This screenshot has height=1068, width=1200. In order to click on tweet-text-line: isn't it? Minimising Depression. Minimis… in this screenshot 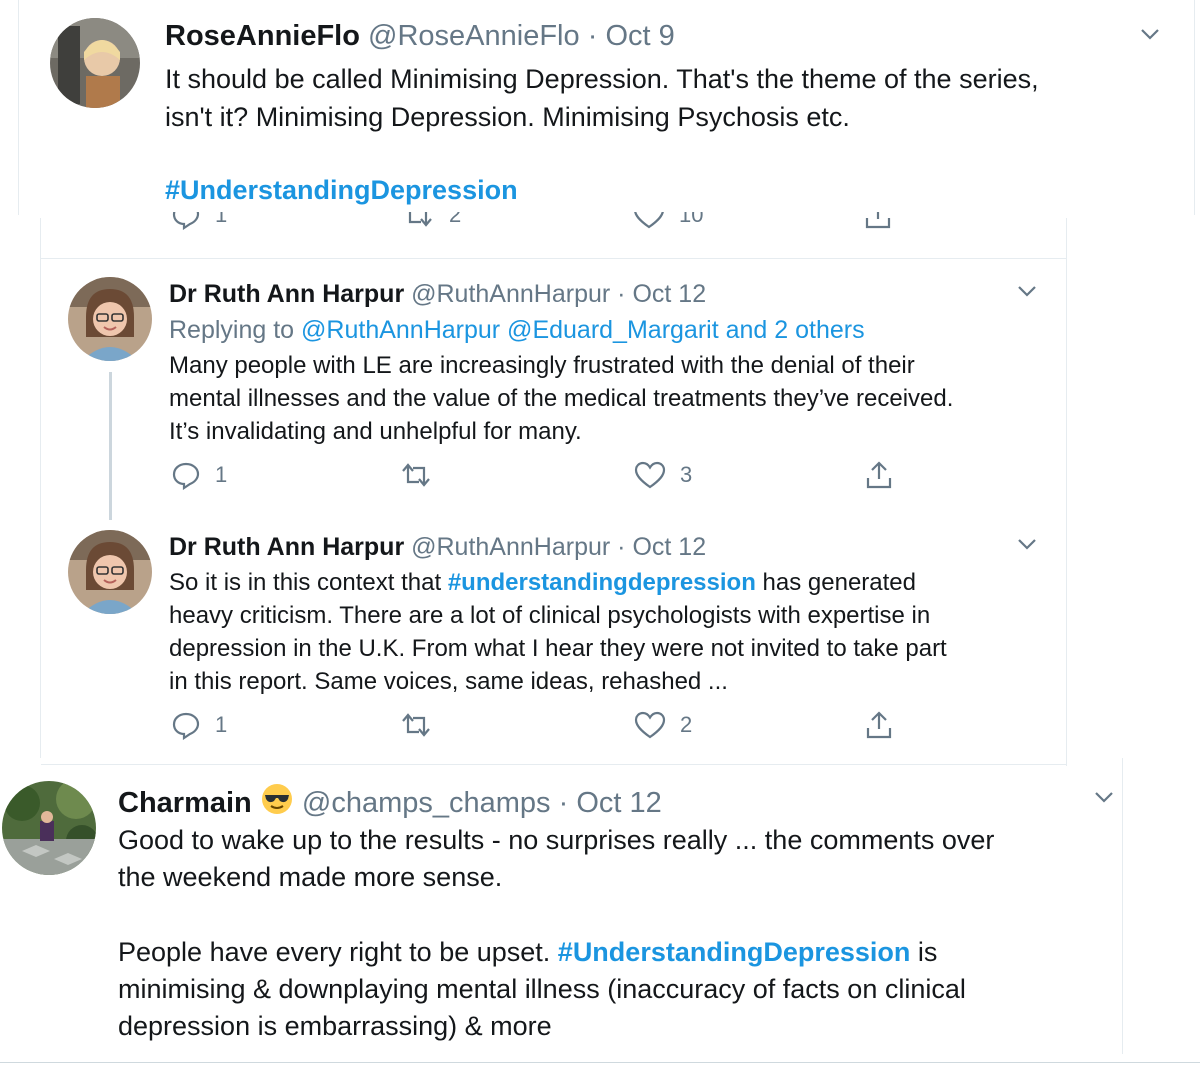, I will do `click(507, 117)`.